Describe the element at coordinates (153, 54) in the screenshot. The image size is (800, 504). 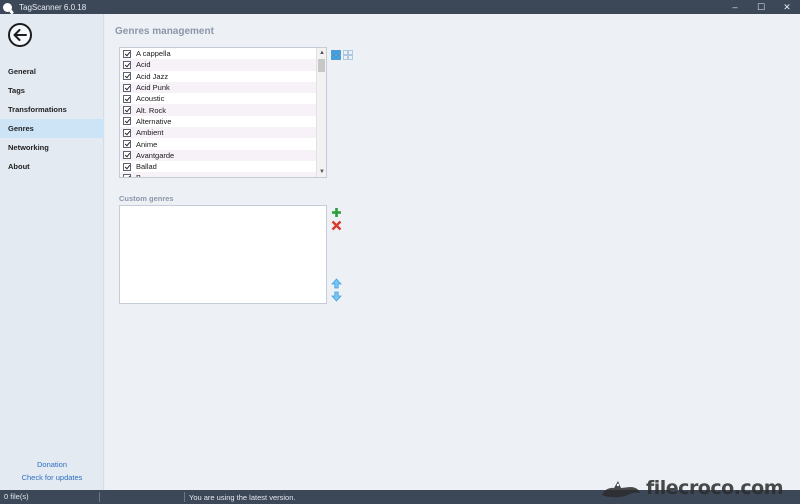
I see `genre-label: A cappella` at that location.